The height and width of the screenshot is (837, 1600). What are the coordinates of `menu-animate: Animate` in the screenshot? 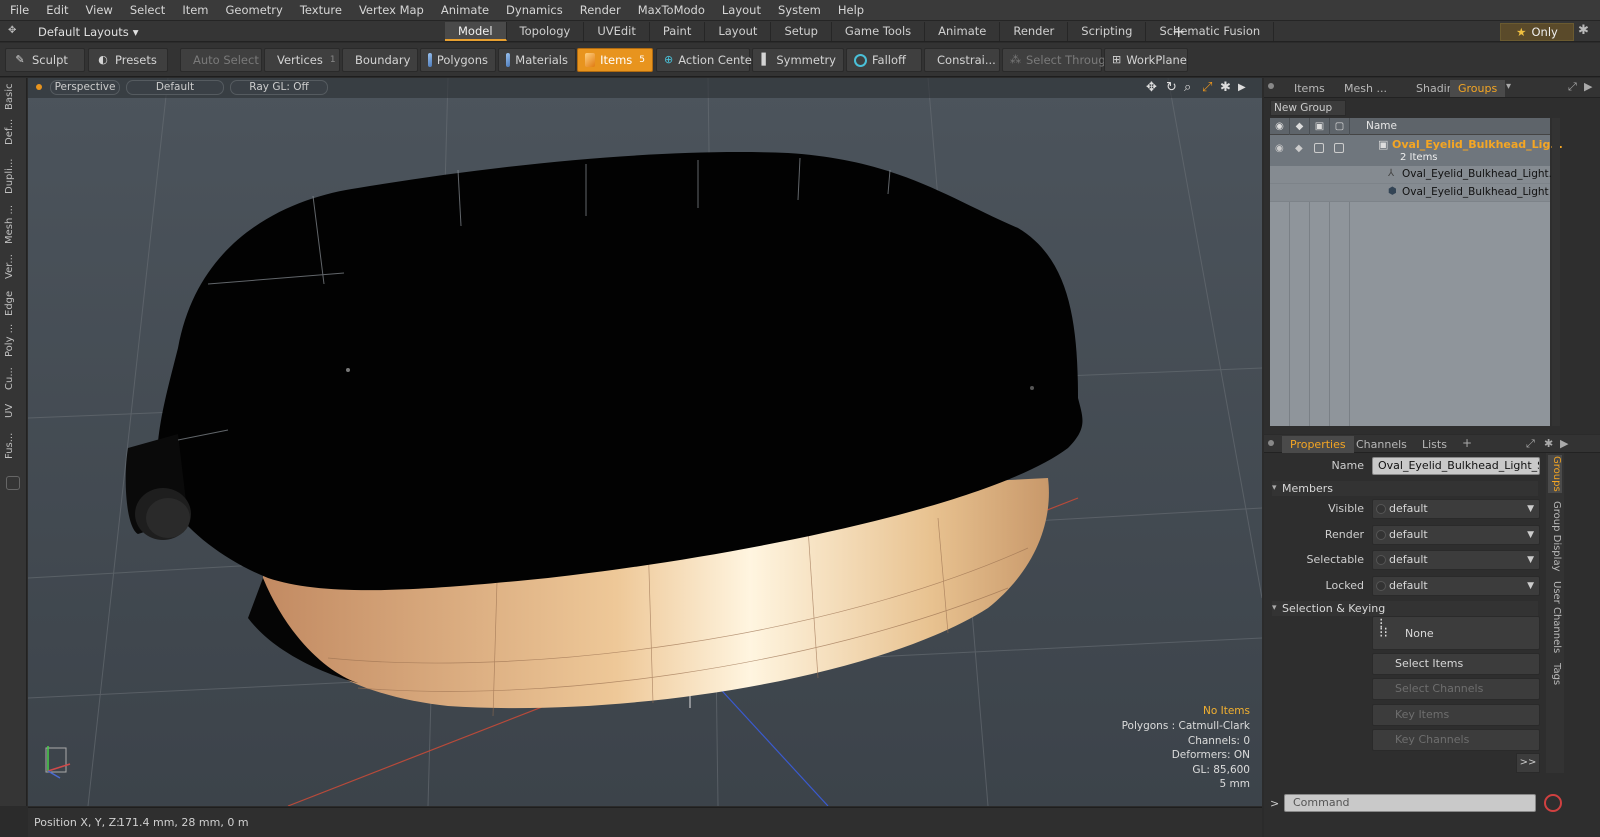 It's located at (465, 10).